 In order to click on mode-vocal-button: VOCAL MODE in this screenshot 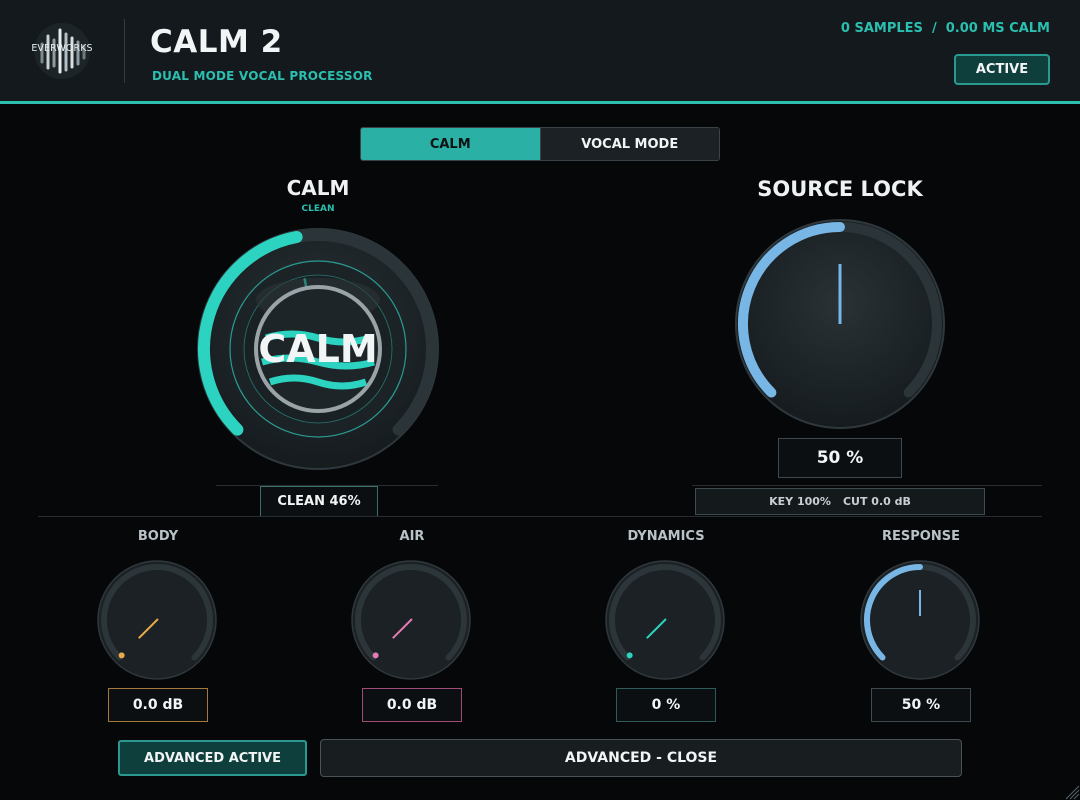, I will do `click(629, 144)`.